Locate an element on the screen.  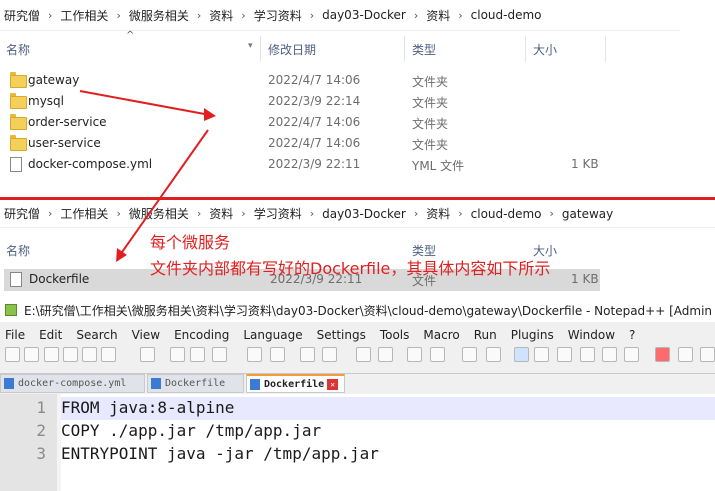
annotation-text-line2: 文件夹内部都有写好的Dockerfile，其具体内容如下所示 is located at coordinates (350, 268).